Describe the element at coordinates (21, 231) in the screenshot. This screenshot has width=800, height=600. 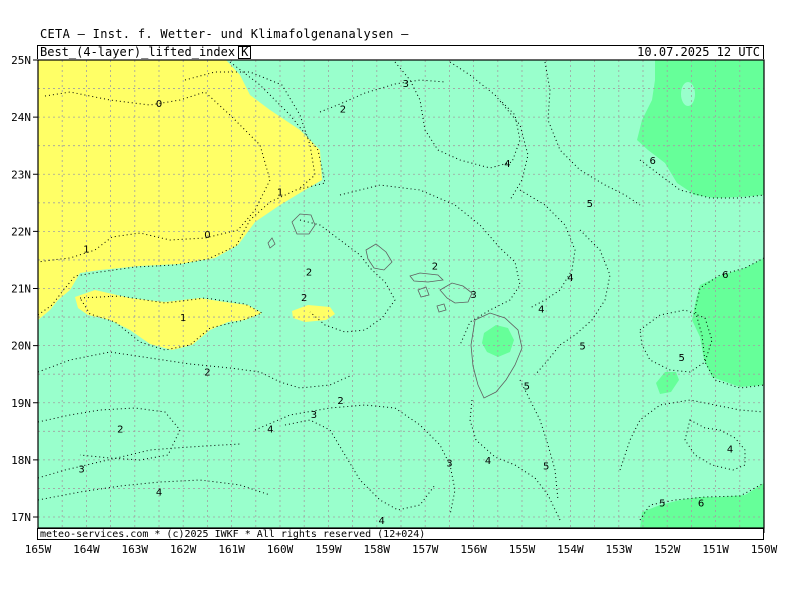
I see `lat-tick-label: 22N` at that location.